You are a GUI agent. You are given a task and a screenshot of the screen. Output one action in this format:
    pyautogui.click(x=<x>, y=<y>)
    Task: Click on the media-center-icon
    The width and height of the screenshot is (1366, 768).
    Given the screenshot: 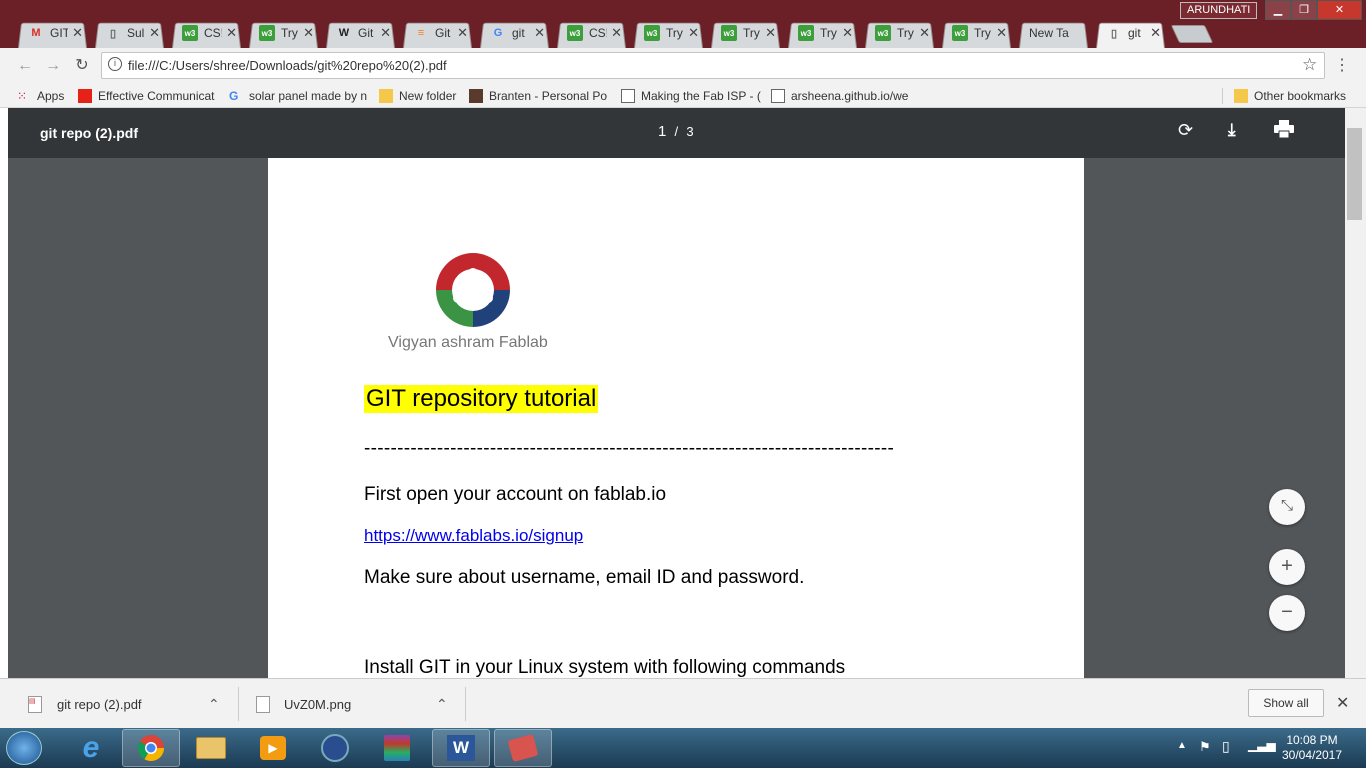 What is the action you would take?
    pyautogui.click(x=335, y=748)
    